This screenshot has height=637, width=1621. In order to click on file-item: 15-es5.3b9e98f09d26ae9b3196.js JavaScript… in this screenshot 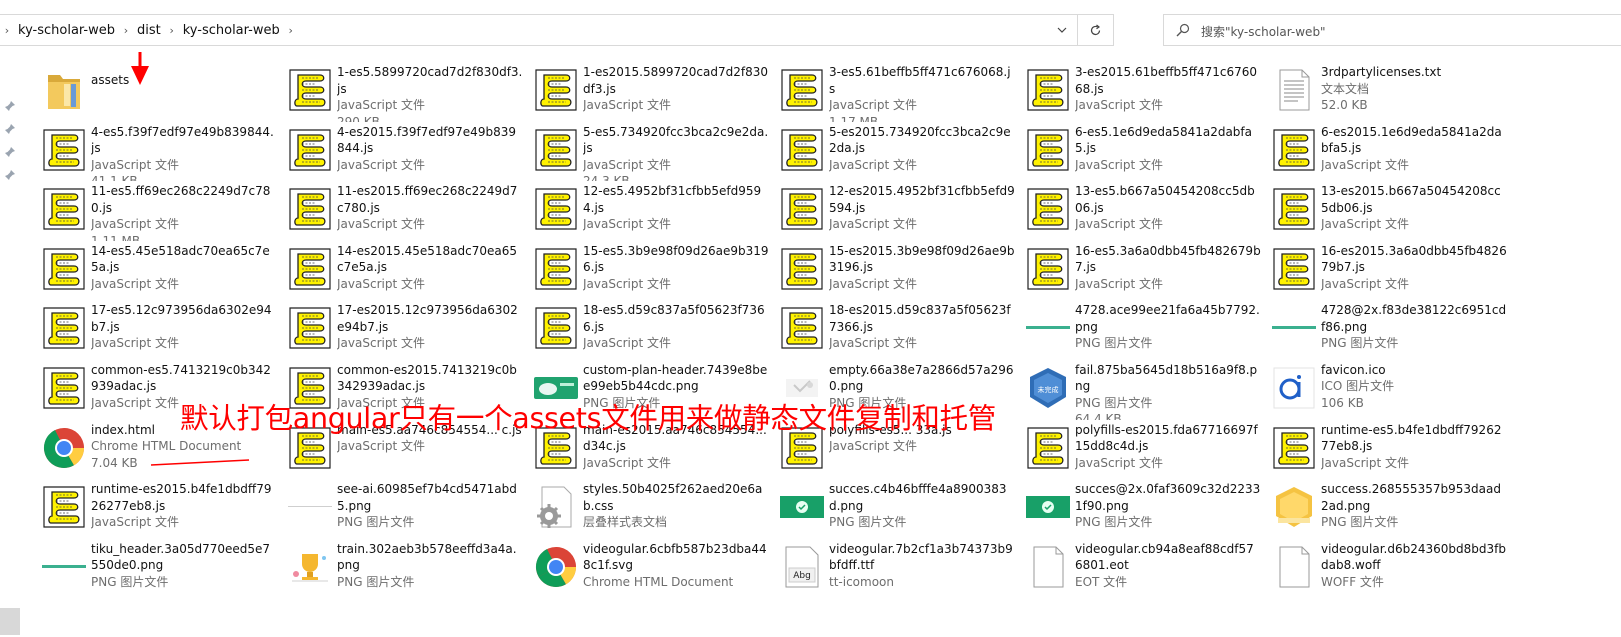, I will do `click(653, 271)`.